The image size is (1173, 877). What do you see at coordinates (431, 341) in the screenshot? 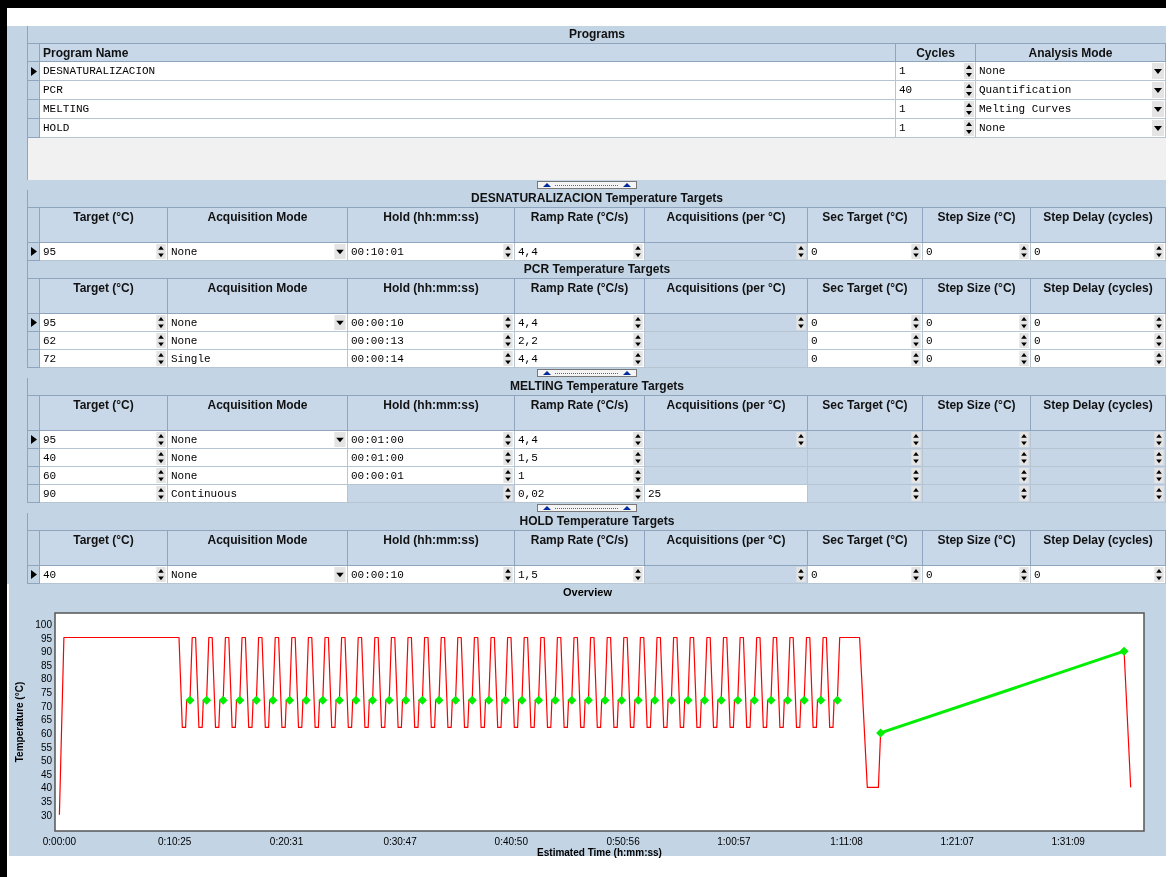
I see `spin-field: 00:00:13` at bounding box center [431, 341].